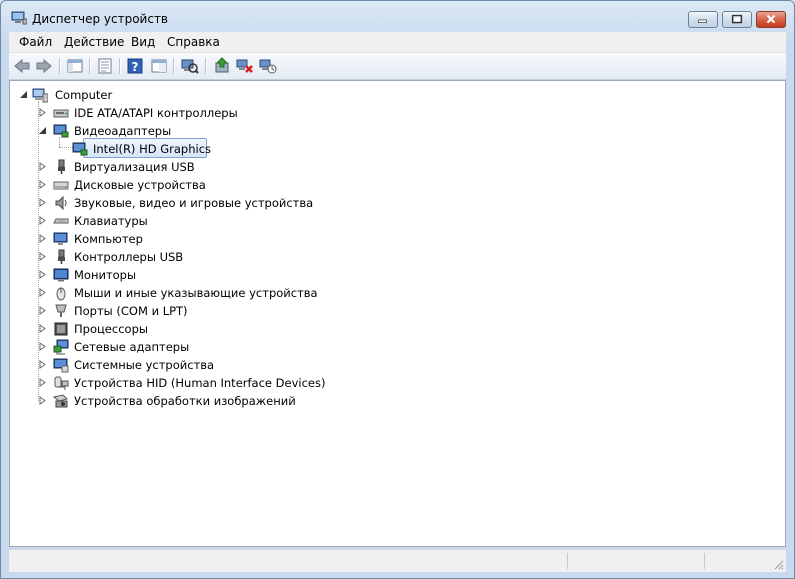 The width and height of the screenshot is (795, 579). Describe the element at coordinates (397, 18) in the screenshot. I see `title-bar: Диспетчер устройств` at that location.